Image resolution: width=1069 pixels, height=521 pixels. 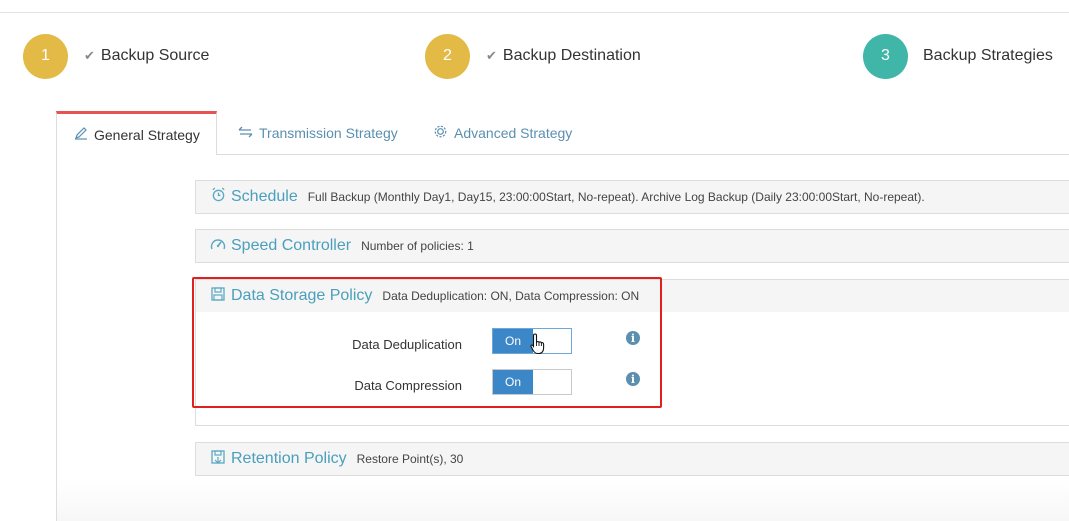 What do you see at coordinates (218, 459) in the screenshot?
I see `floppy-save-icon` at bounding box center [218, 459].